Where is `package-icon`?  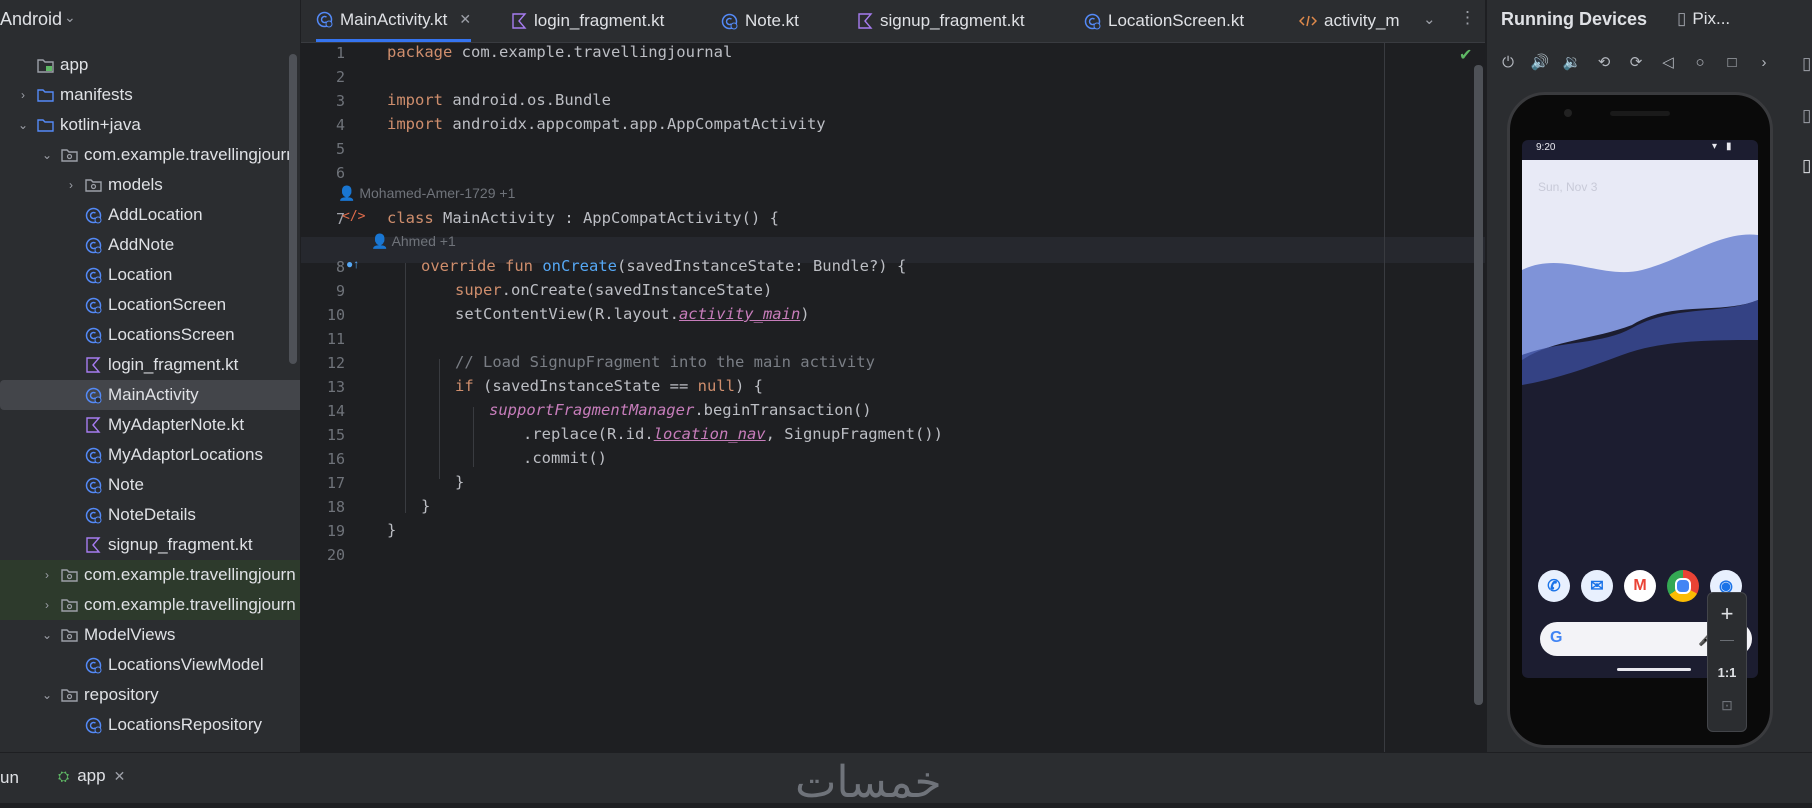
package-icon is located at coordinates (69, 155).